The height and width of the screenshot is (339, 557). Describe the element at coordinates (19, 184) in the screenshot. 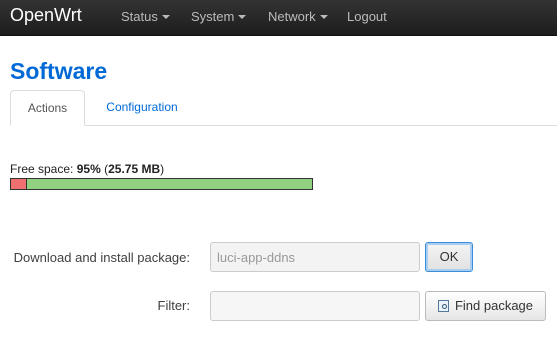

I see `used-space-fill` at that location.